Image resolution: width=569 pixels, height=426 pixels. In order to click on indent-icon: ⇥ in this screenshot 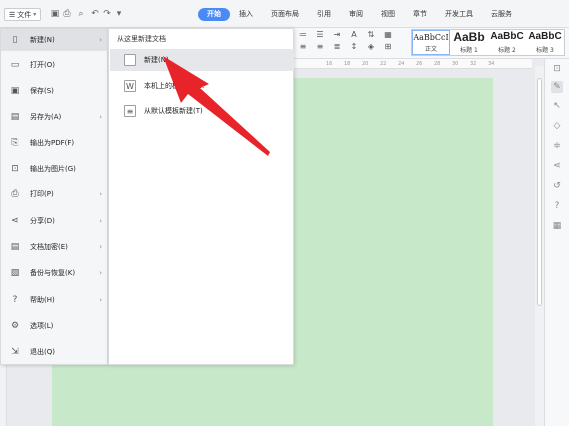, I will do `click(337, 35)`.